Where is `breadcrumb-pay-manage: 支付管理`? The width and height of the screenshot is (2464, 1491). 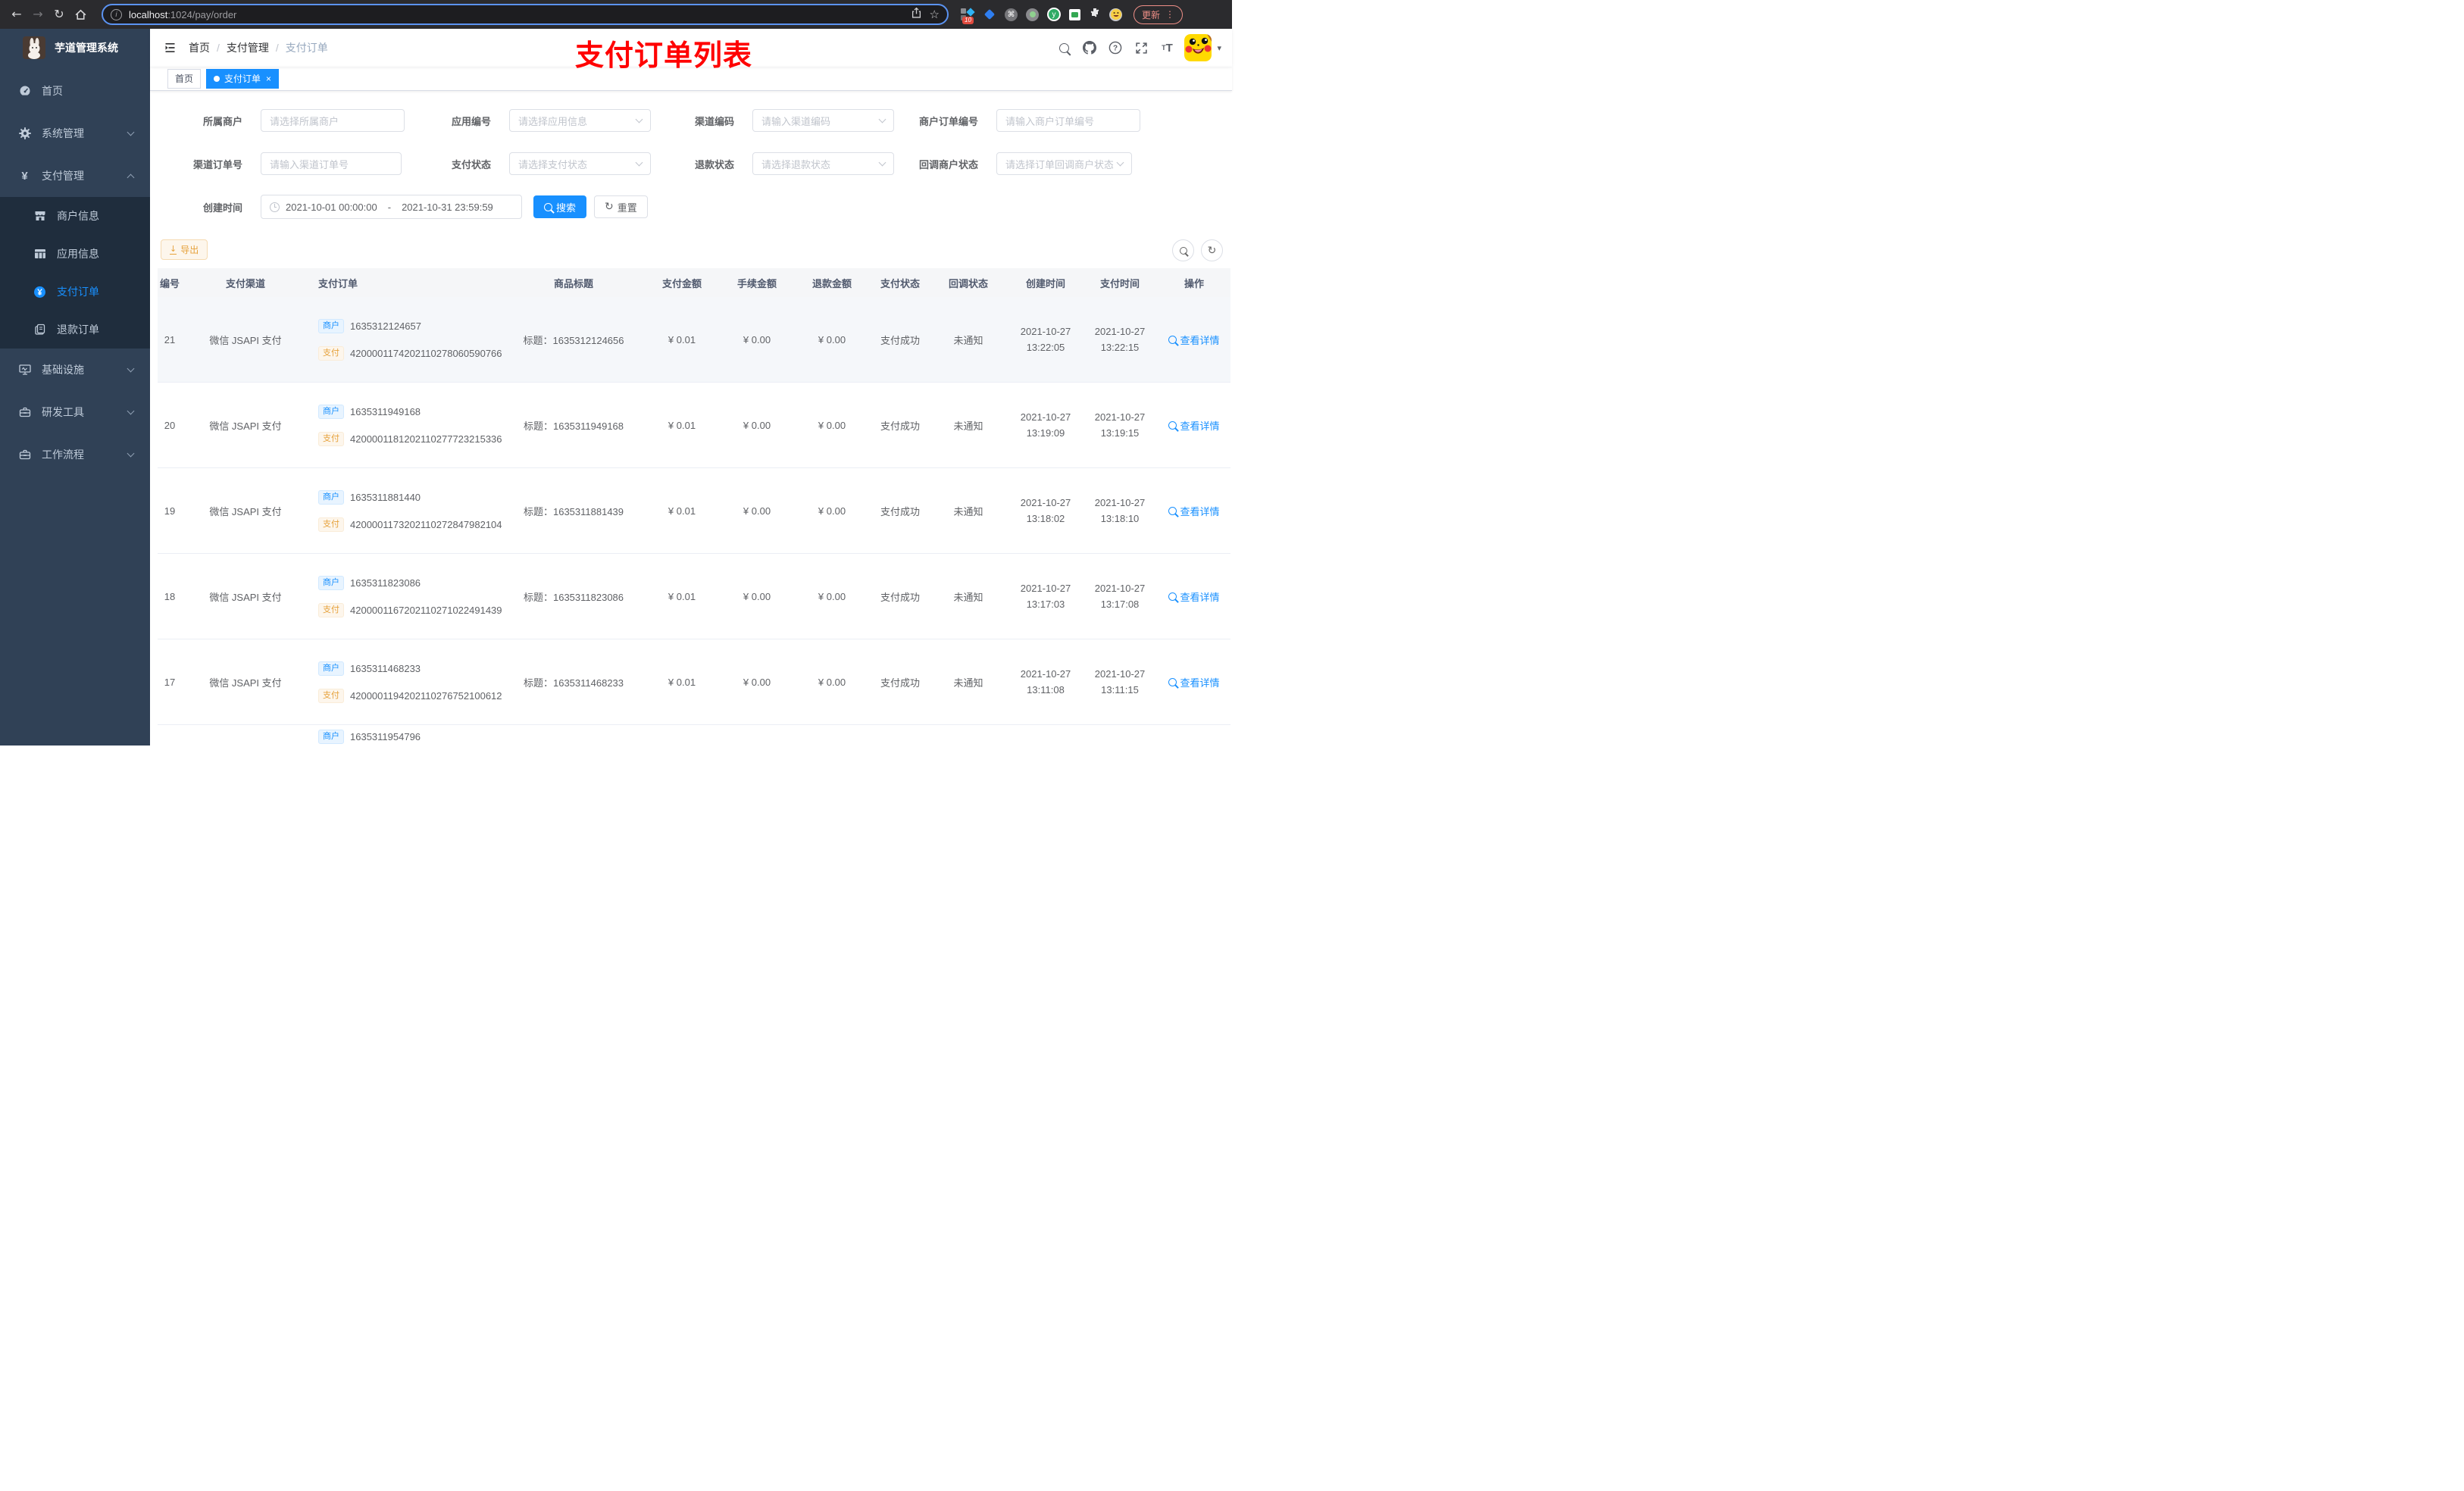 breadcrumb-pay-manage: 支付管理 is located at coordinates (248, 47).